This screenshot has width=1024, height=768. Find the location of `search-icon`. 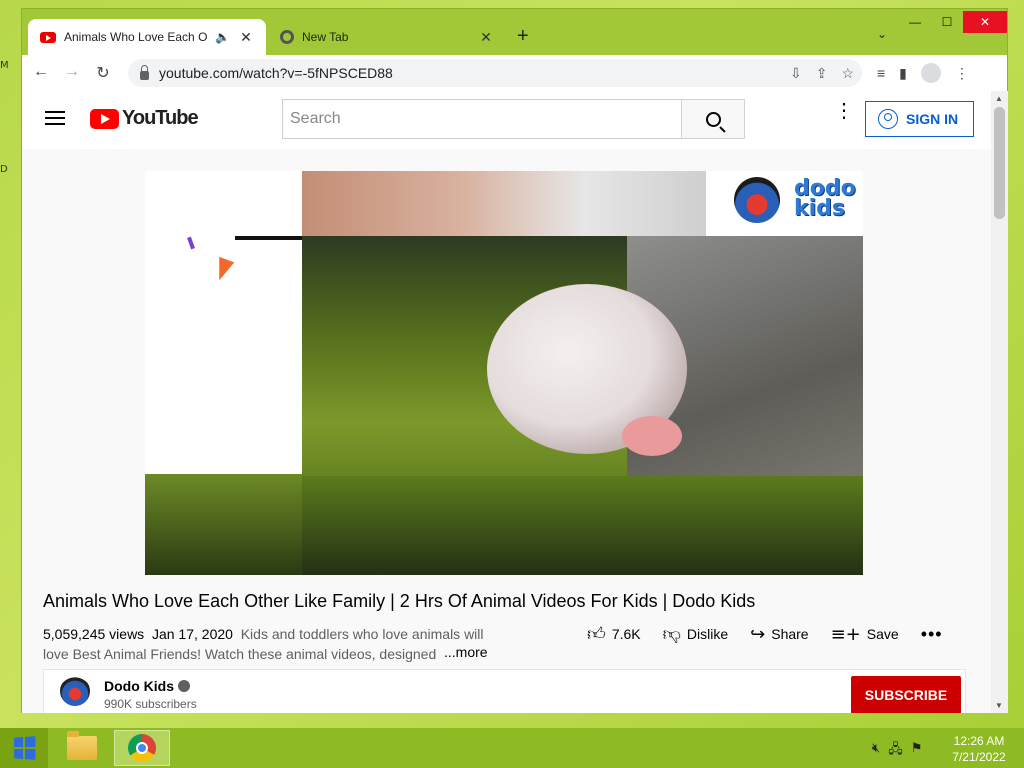

search-icon is located at coordinates (713, 119).